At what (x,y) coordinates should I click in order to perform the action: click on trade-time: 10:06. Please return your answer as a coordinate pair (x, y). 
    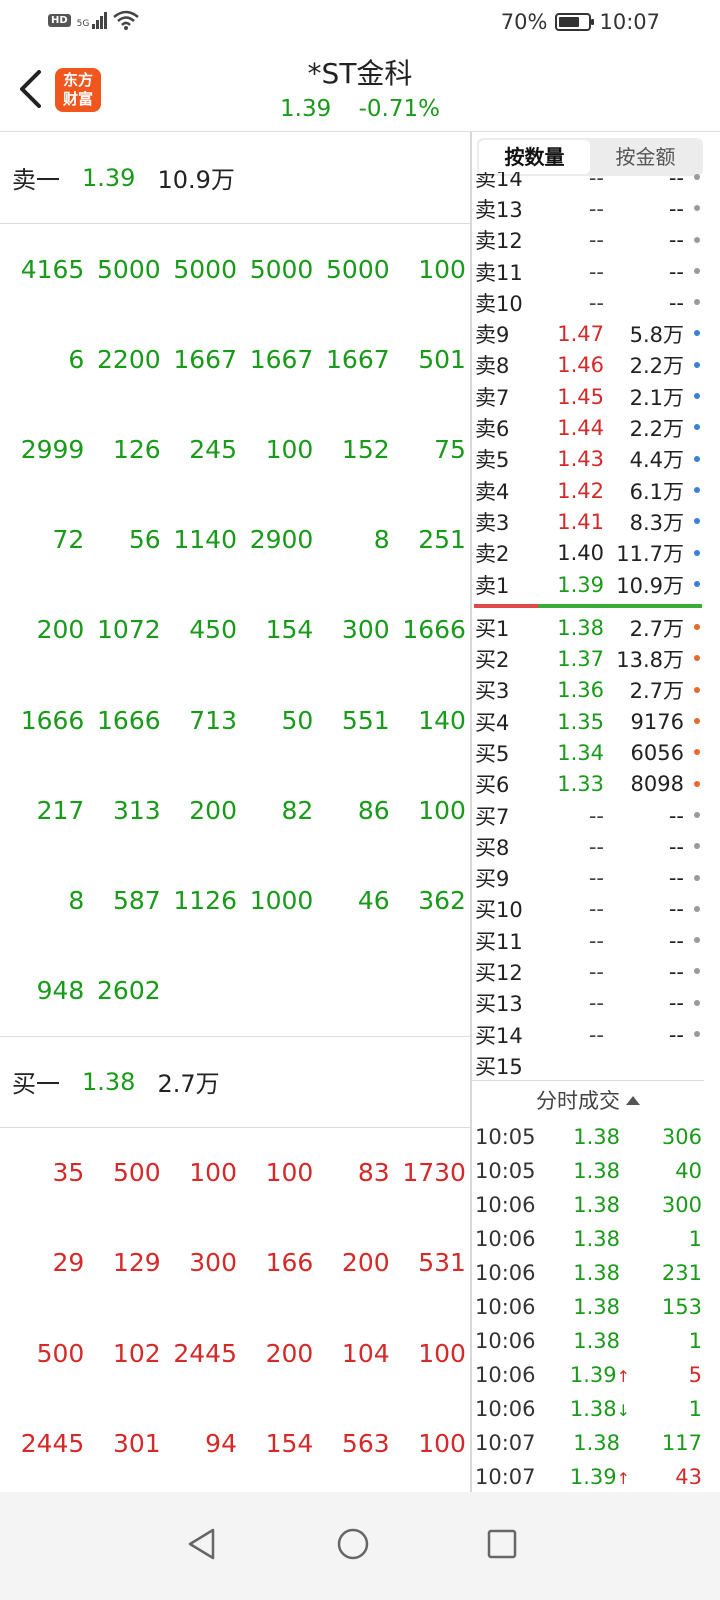
    Looking at the image, I should click on (505, 1409).